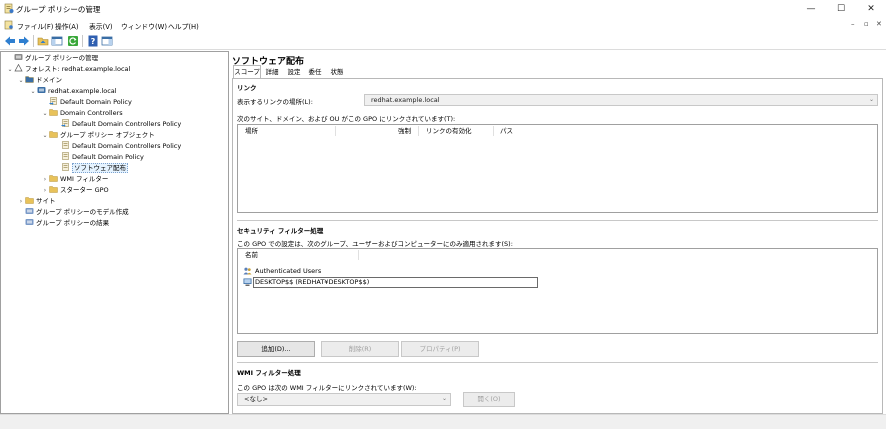 This screenshot has height=429, width=886. Describe the element at coordinates (29, 222) in the screenshot. I see `results-icon` at that location.